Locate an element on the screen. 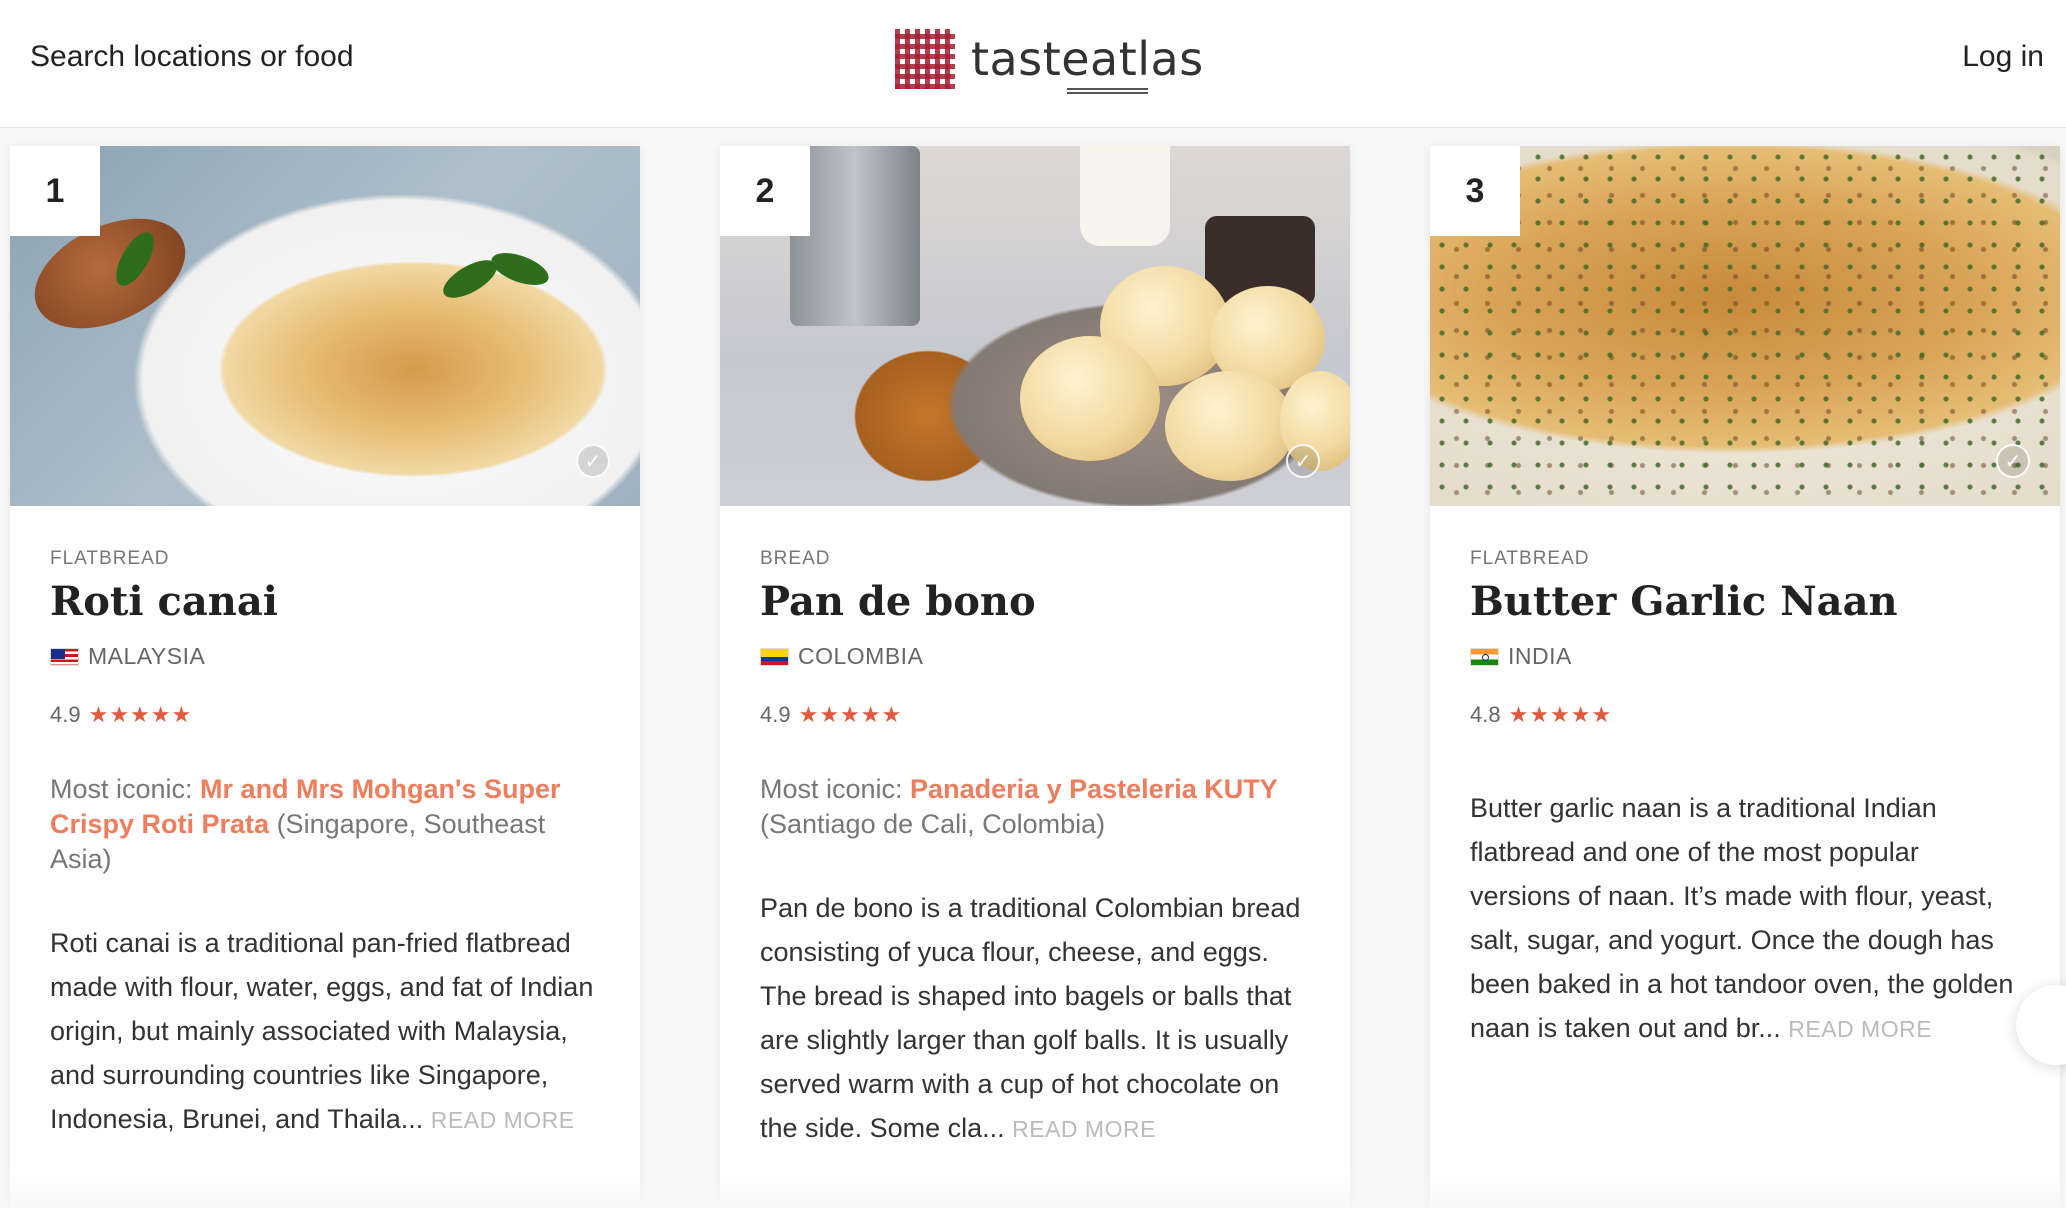  rank-badge: 3 is located at coordinates (1475, 191).